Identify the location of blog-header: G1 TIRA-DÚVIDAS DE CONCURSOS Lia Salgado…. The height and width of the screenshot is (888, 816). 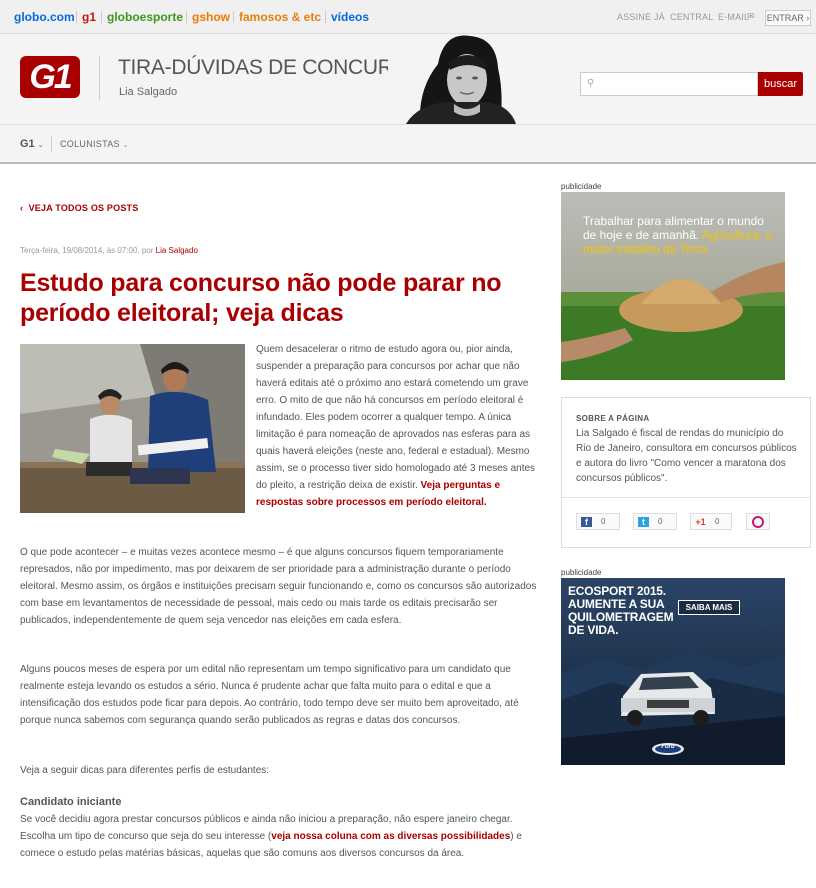
(408, 79).